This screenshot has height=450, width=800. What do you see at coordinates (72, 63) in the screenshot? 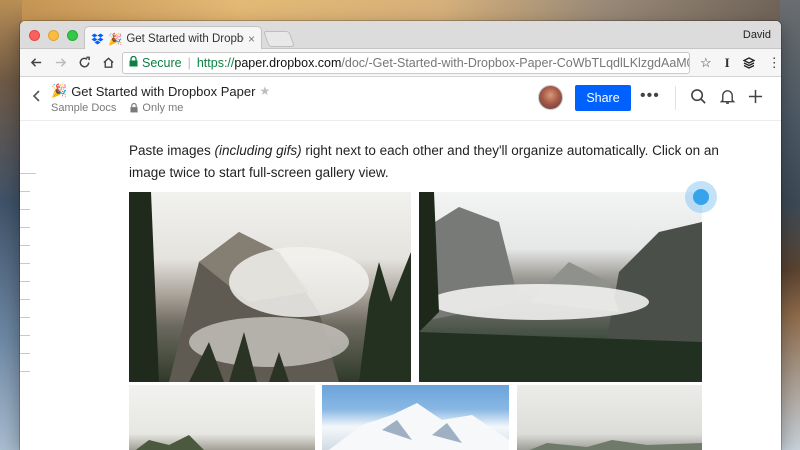
I see `navigation-buttons` at bounding box center [72, 63].